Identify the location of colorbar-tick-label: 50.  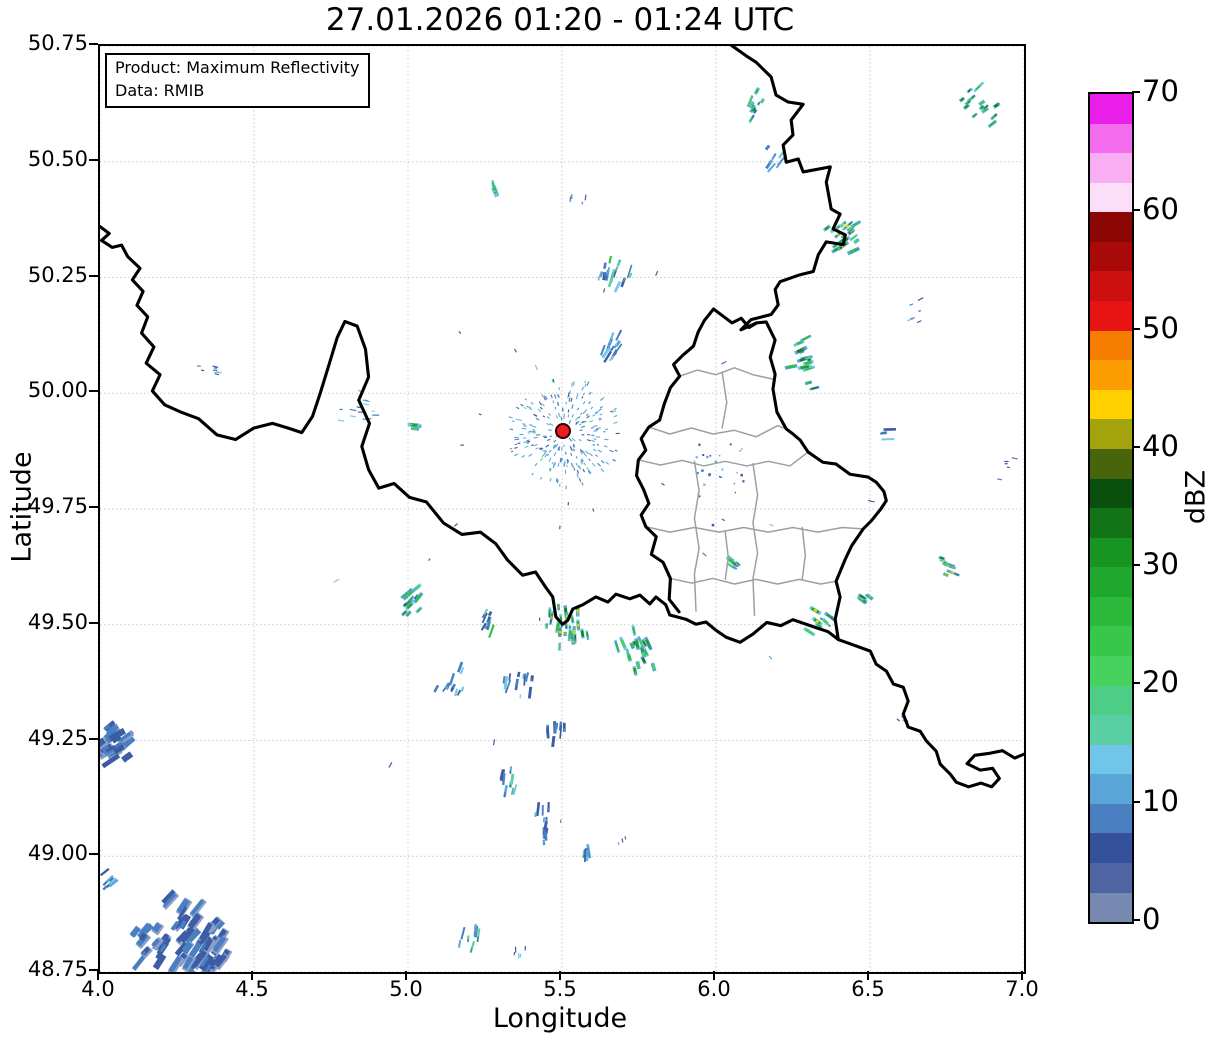
(1160, 327).